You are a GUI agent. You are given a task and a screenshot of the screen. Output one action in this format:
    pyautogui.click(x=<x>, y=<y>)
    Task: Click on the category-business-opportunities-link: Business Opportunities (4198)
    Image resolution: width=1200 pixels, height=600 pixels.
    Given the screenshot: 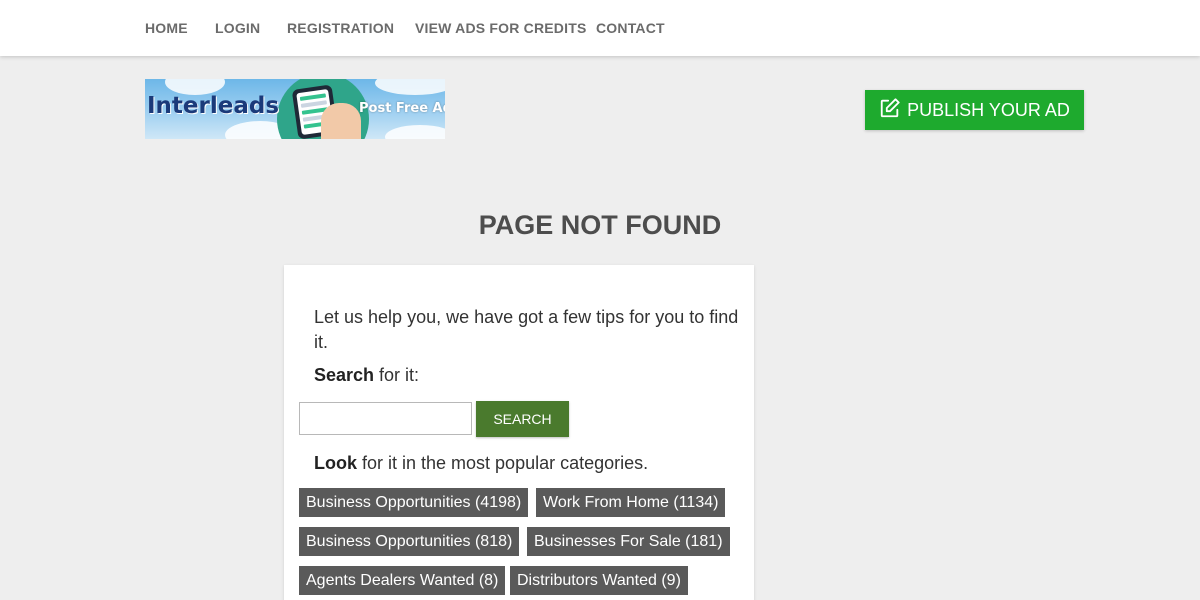 What is the action you would take?
    pyautogui.click(x=414, y=502)
    